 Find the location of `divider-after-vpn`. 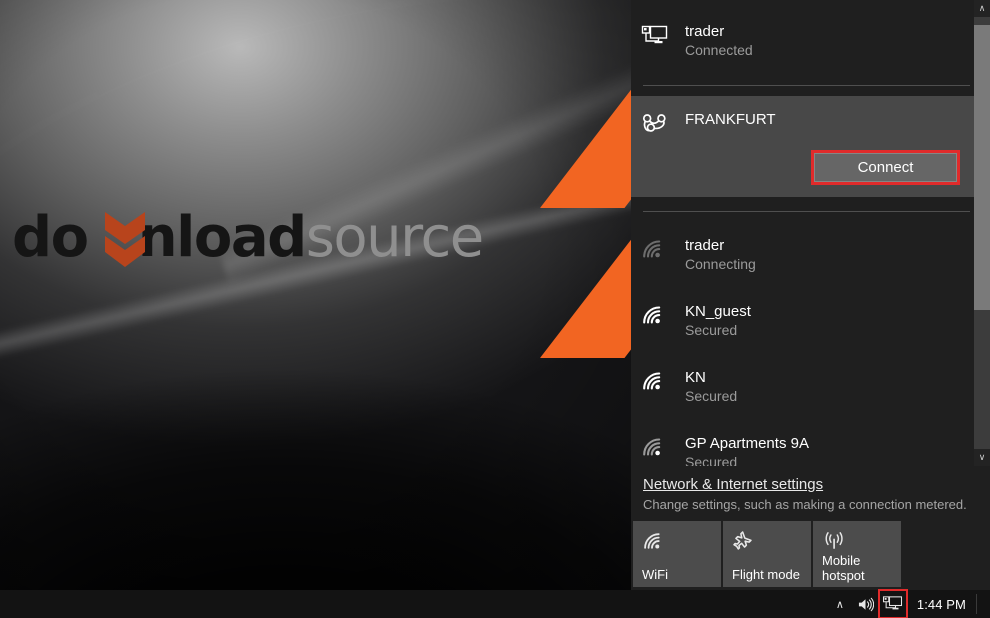

divider-after-vpn is located at coordinates (806, 211).